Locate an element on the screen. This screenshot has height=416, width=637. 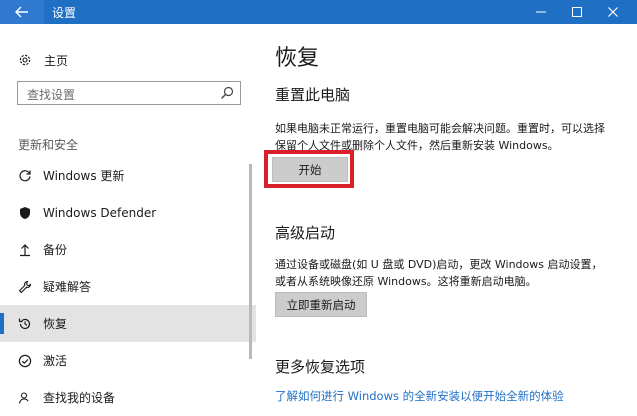
history-icon is located at coordinates (25, 324).